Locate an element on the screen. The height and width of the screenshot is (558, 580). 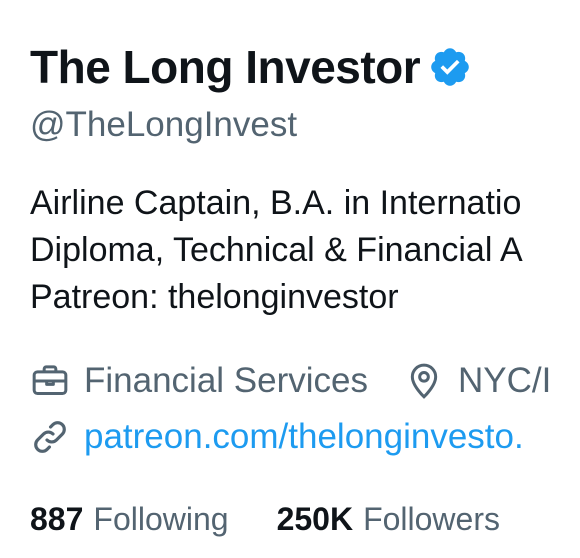
category-label: Financial Services is located at coordinates (226, 380).